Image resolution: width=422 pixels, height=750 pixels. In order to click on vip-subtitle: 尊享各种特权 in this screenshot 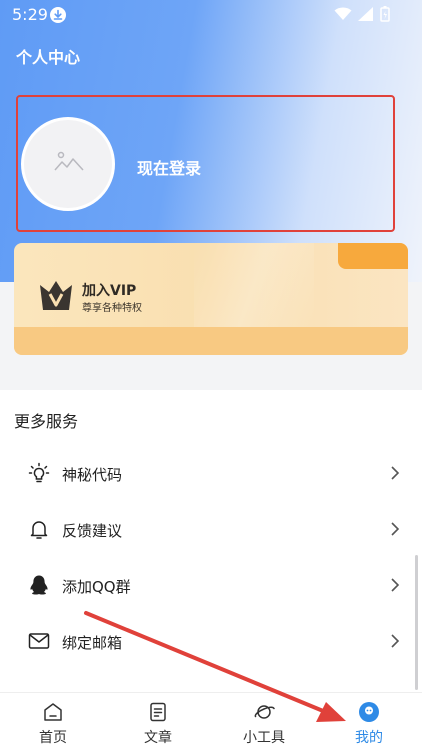, I will do `click(112, 308)`.